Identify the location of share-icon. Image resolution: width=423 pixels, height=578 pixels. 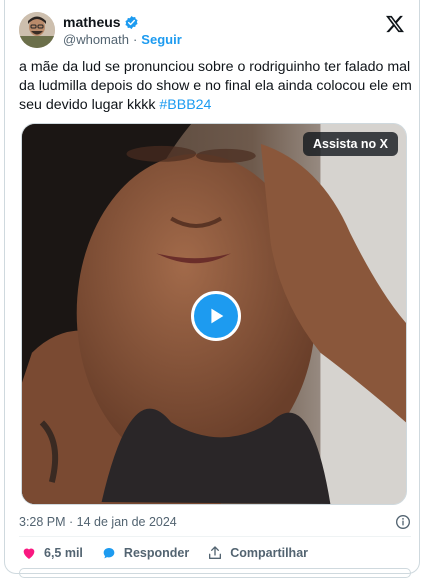
(215, 552).